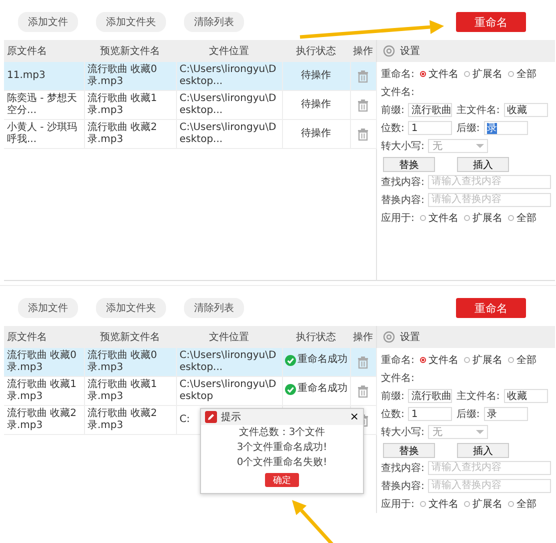  What do you see at coordinates (130, 337) in the screenshot?
I see `column-header: 预览新文件名` at bounding box center [130, 337].